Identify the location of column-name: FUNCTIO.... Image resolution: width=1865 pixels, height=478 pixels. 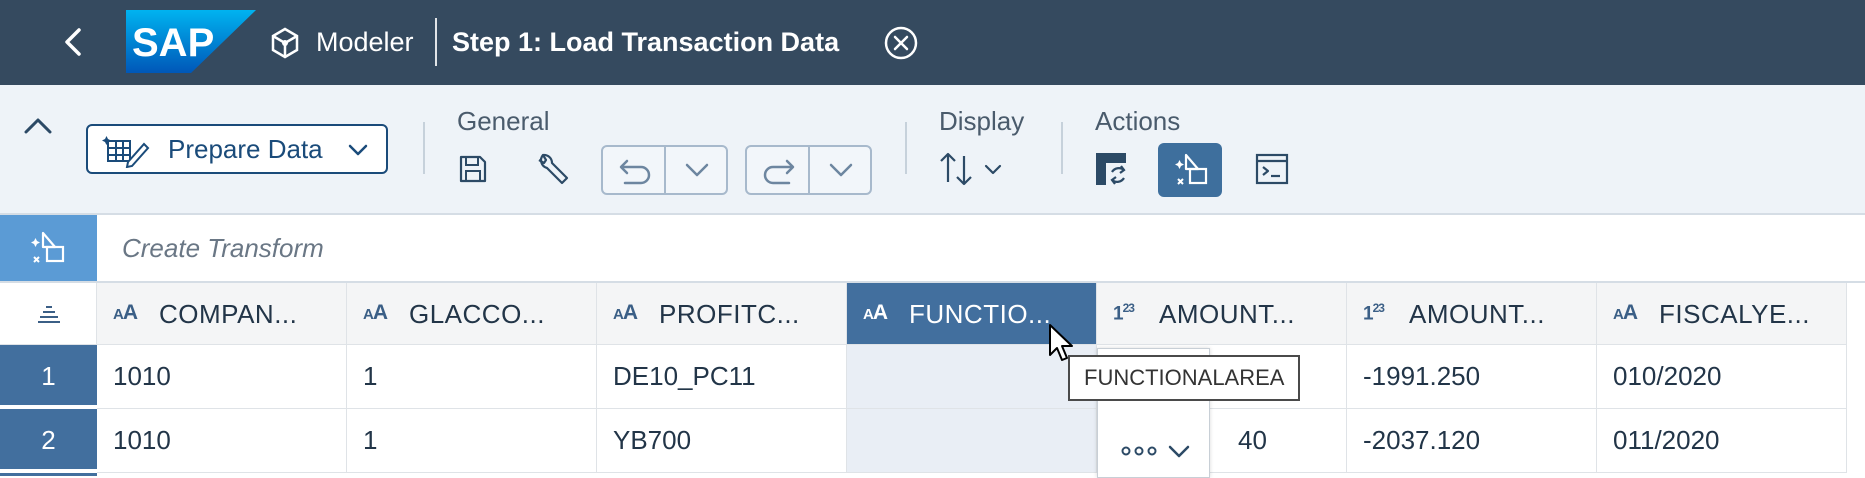
(980, 314).